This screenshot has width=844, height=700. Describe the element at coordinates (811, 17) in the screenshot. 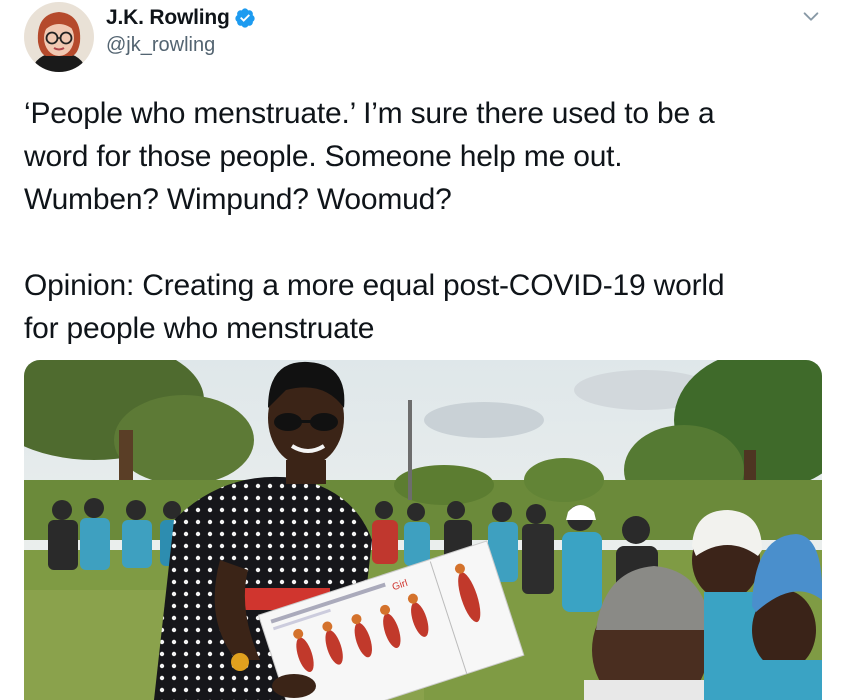

I see `chevron-down-icon` at that location.